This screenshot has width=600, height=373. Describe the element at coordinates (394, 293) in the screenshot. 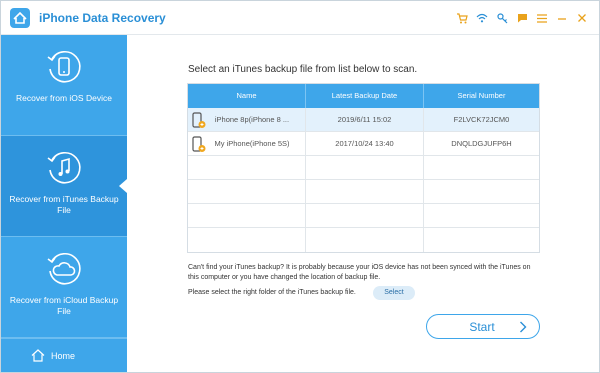

I see `select-button: Select` at that location.